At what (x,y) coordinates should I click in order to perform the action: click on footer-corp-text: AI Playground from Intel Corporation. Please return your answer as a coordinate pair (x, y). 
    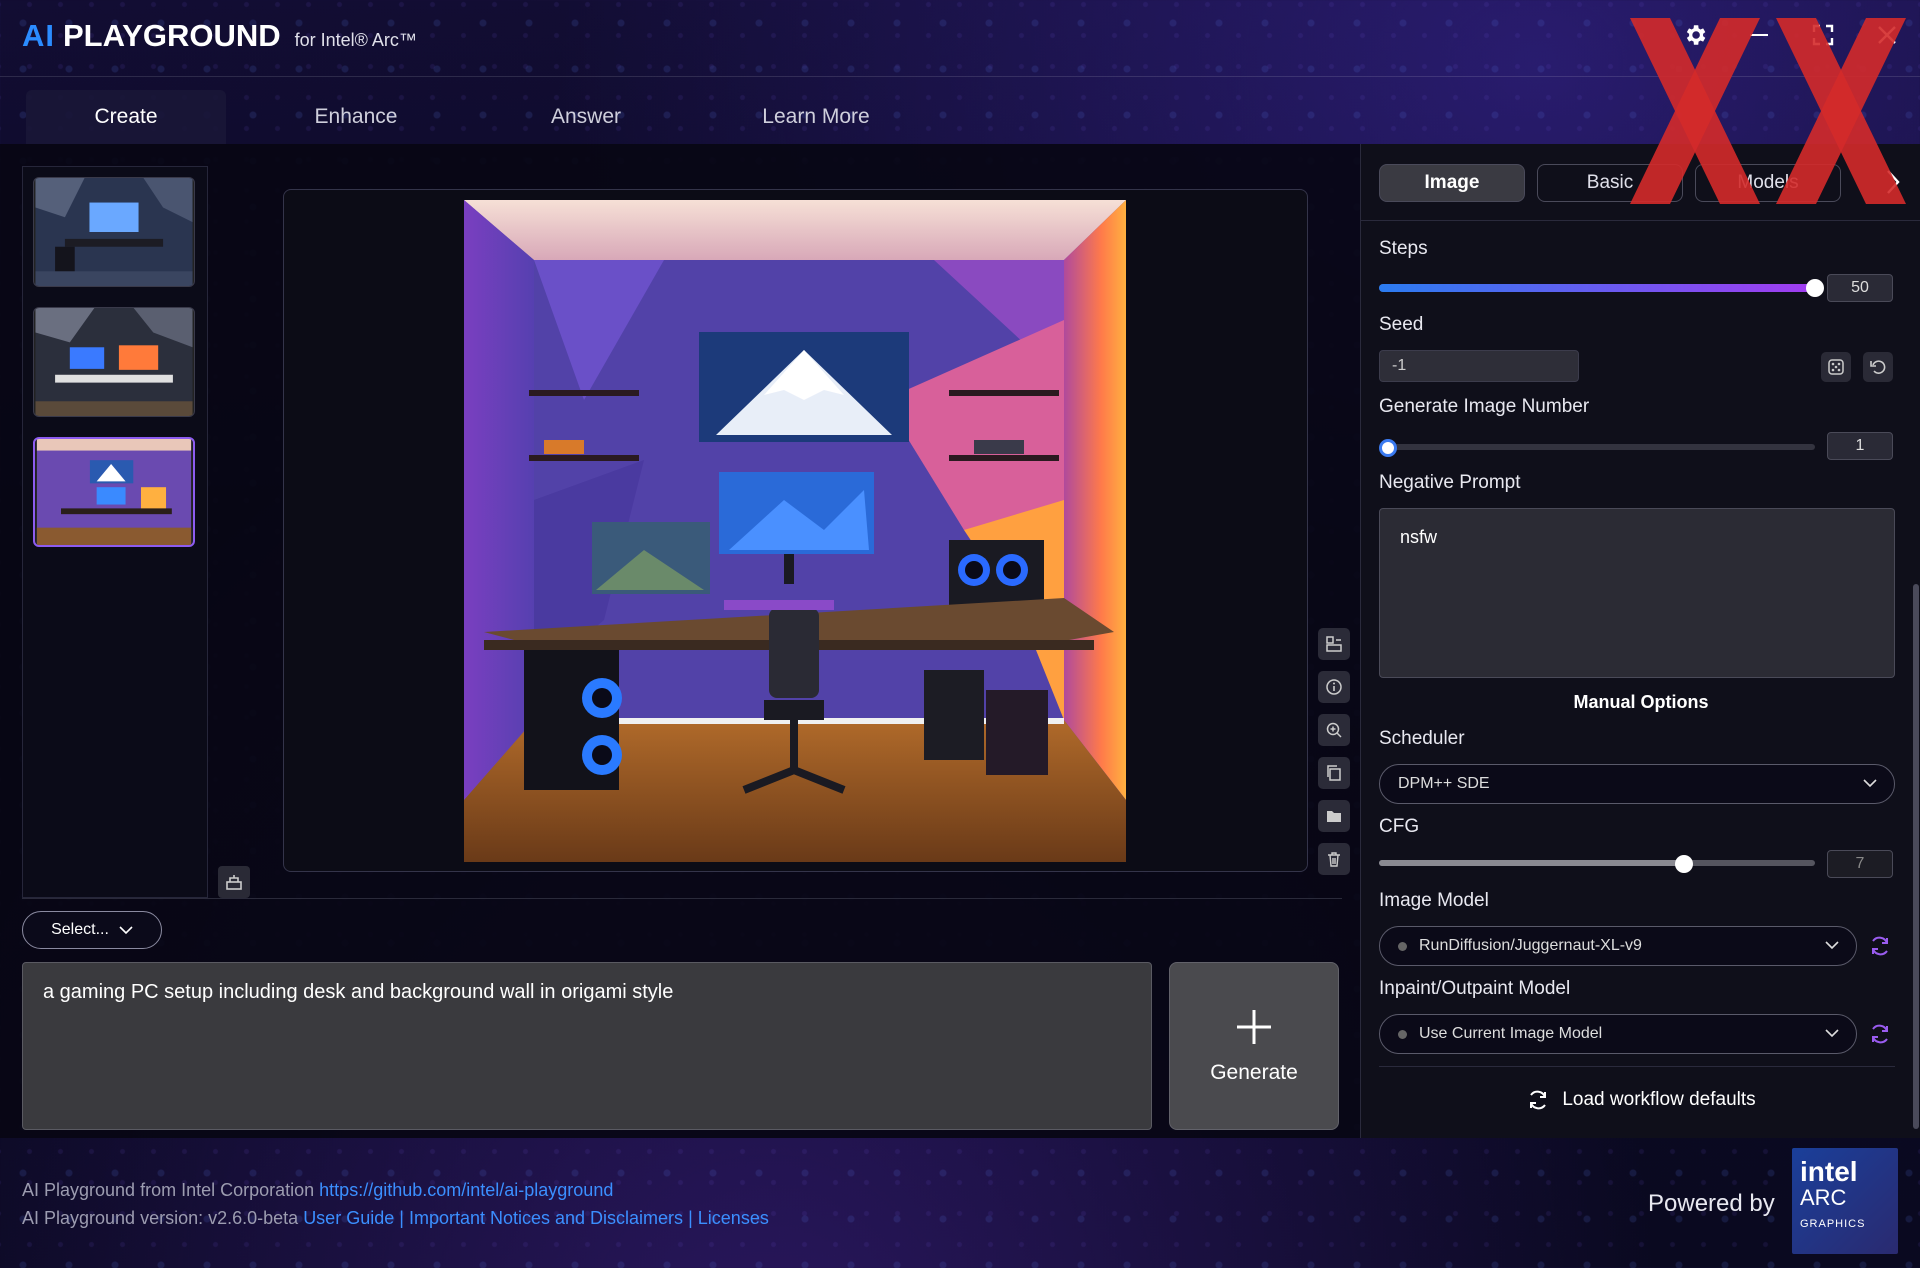
    Looking at the image, I should click on (168, 1190).